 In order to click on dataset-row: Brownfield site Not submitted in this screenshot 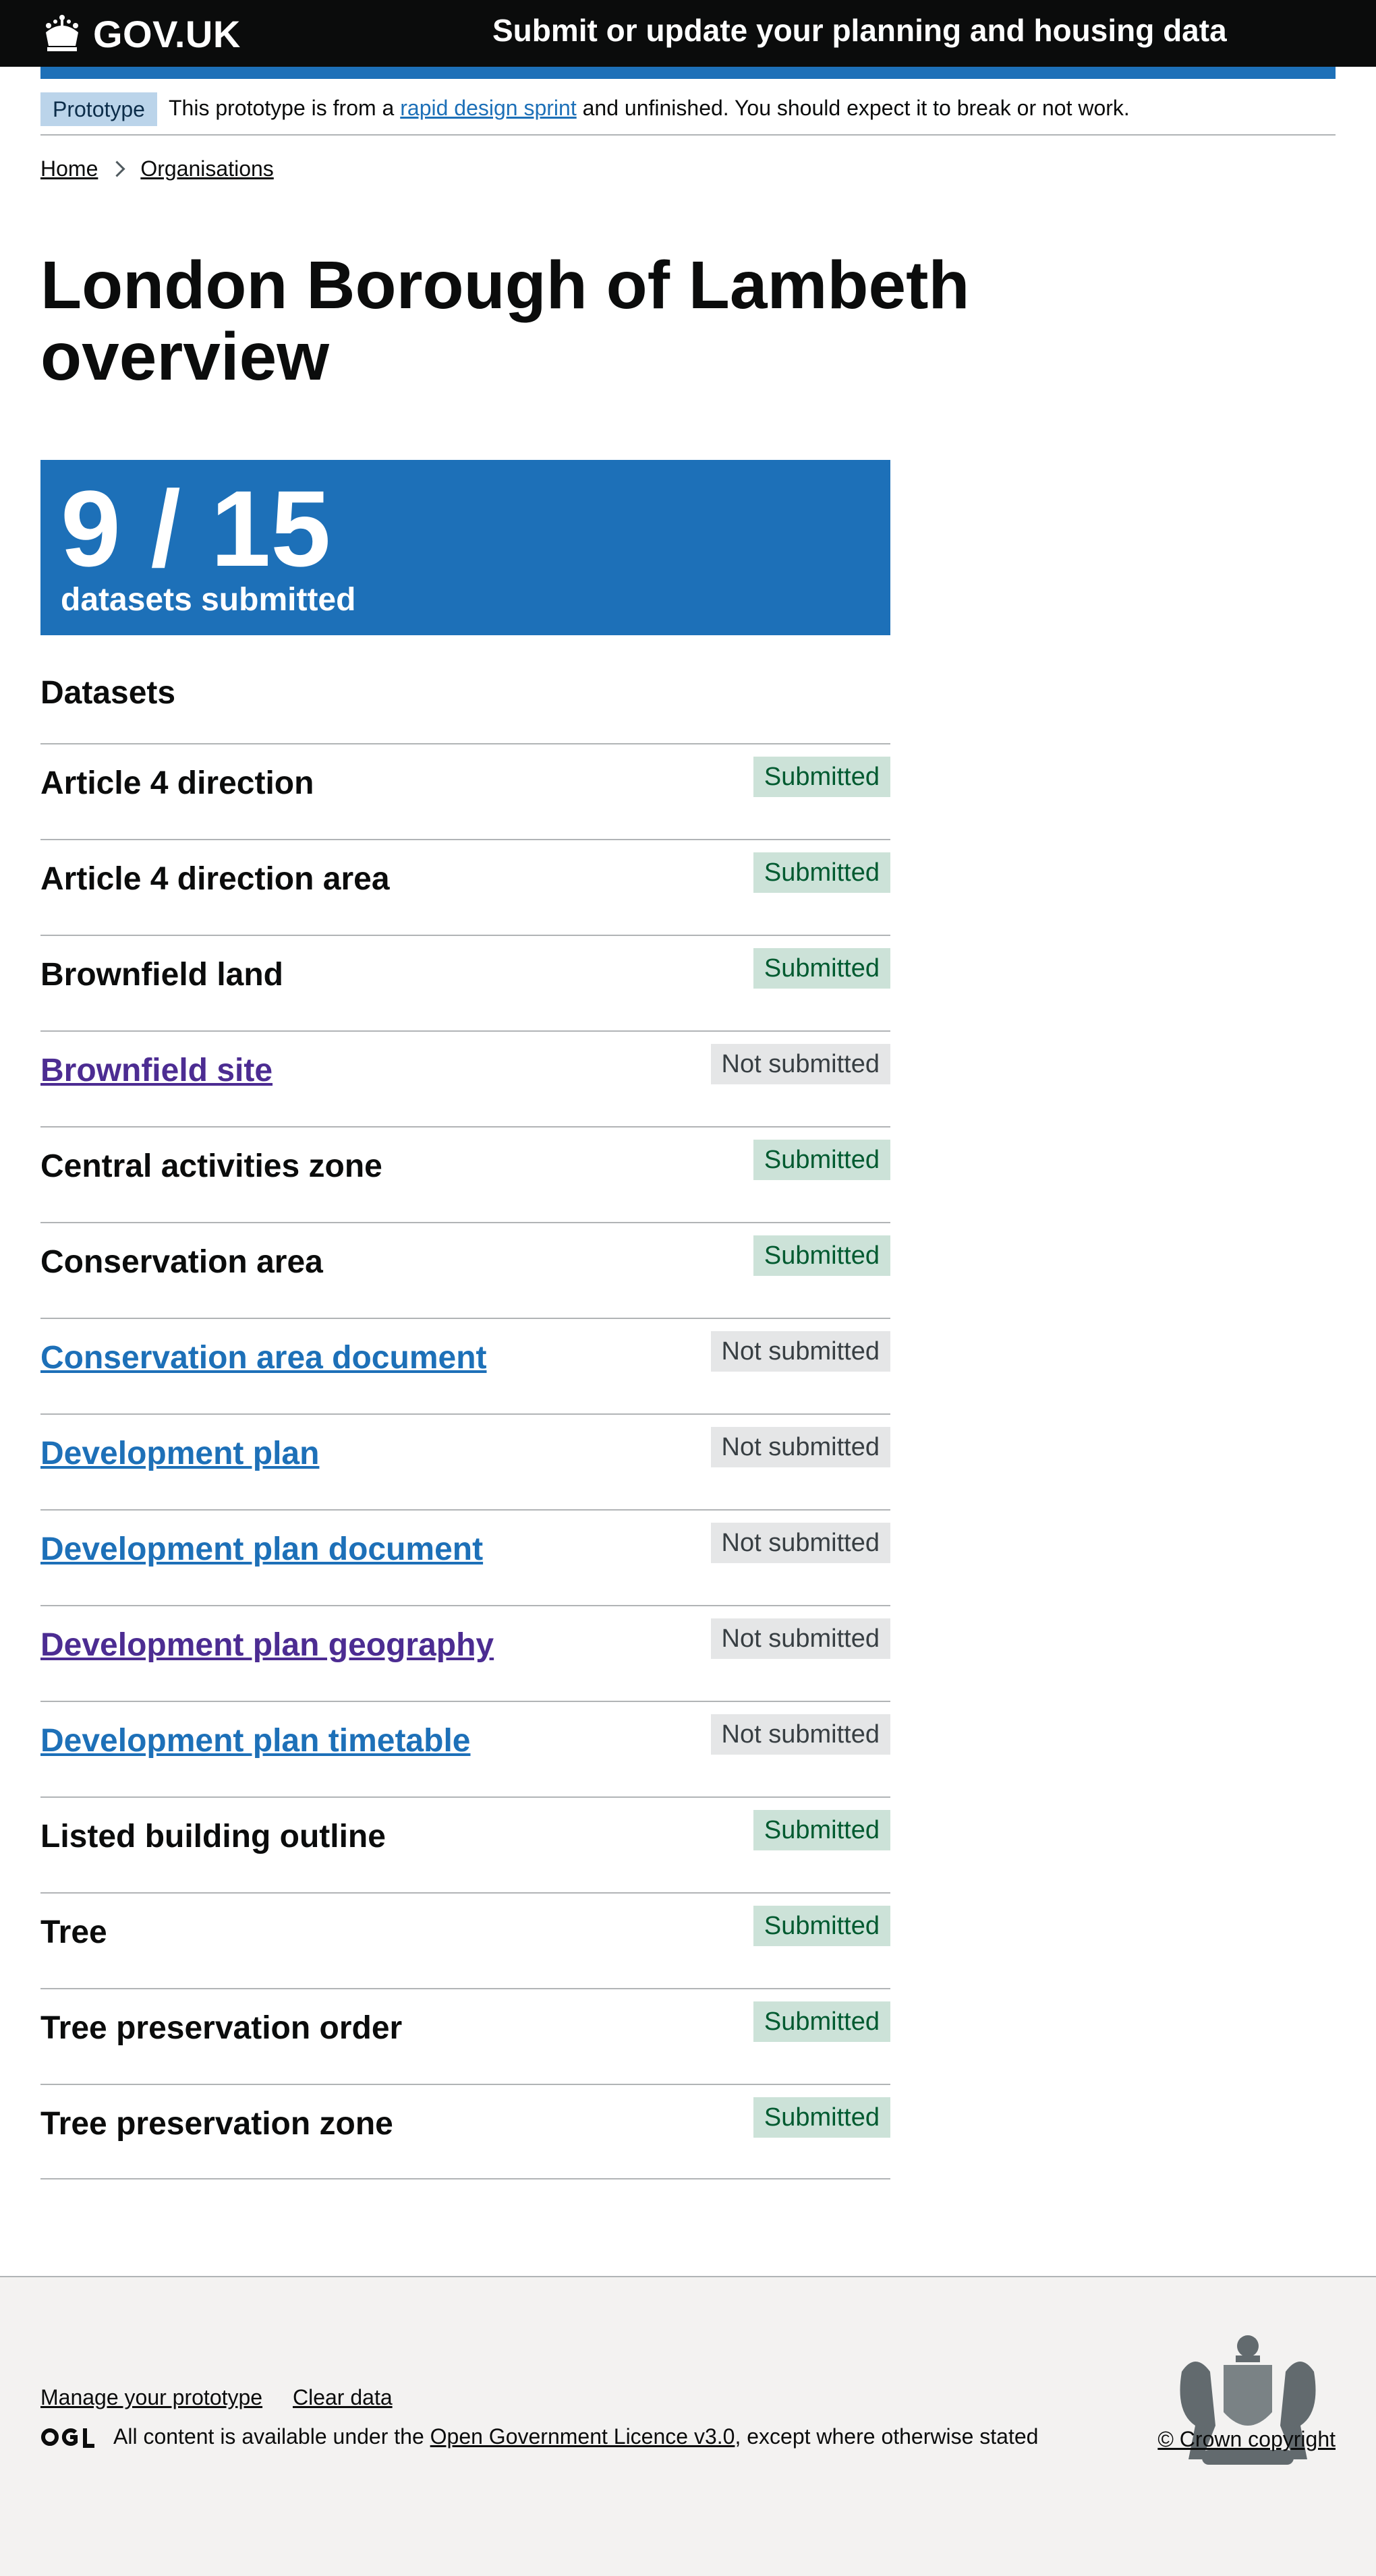, I will do `click(465, 1078)`.